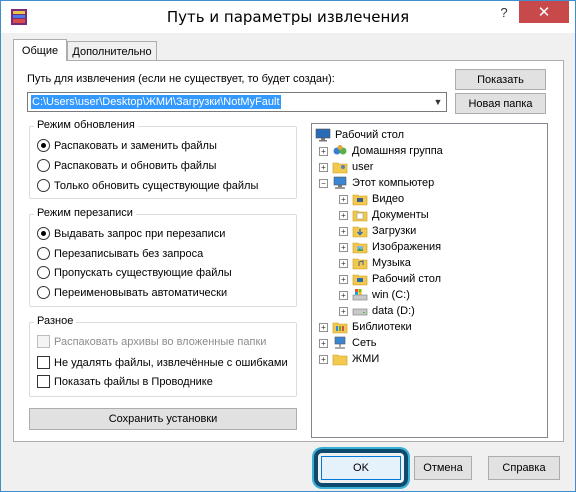 Image resolution: width=576 pixels, height=492 pixels. I want to click on tree-label: user, so click(363, 167).